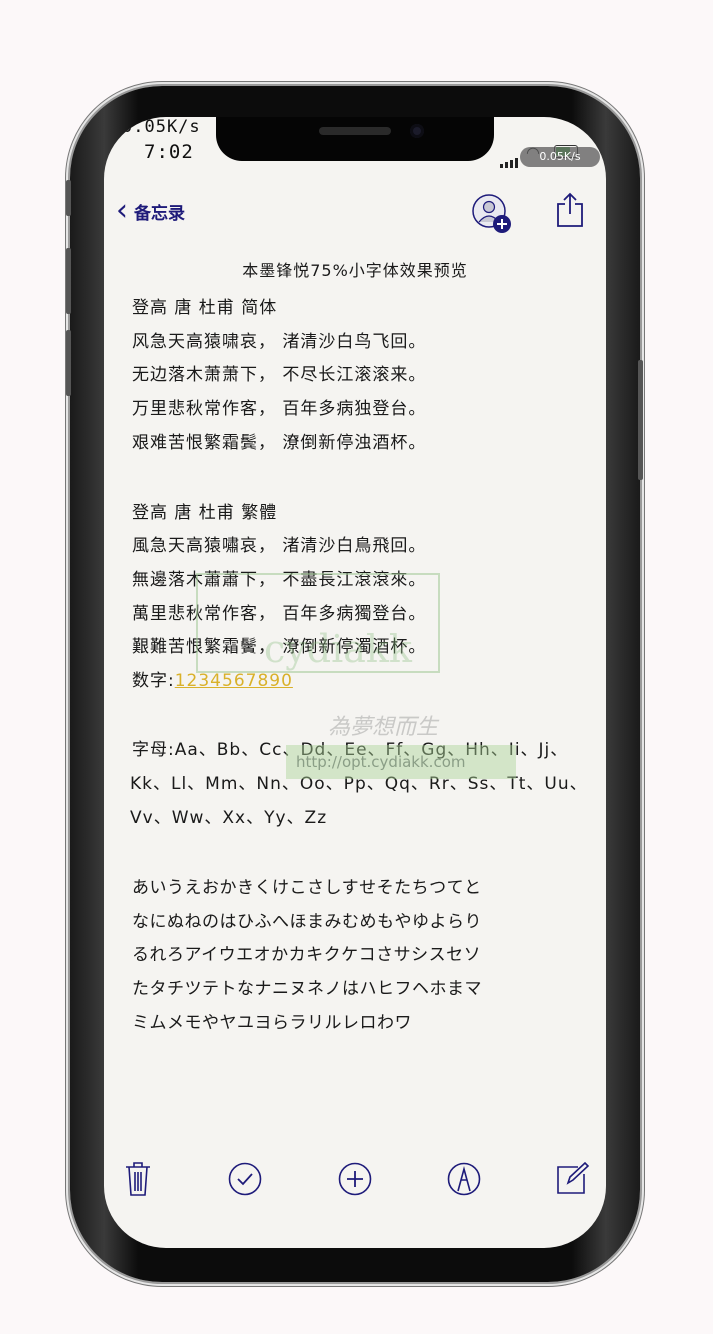 The height and width of the screenshot is (1334, 713). Describe the element at coordinates (245, 1179) in the screenshot. I see `checklist-icon` at that location.